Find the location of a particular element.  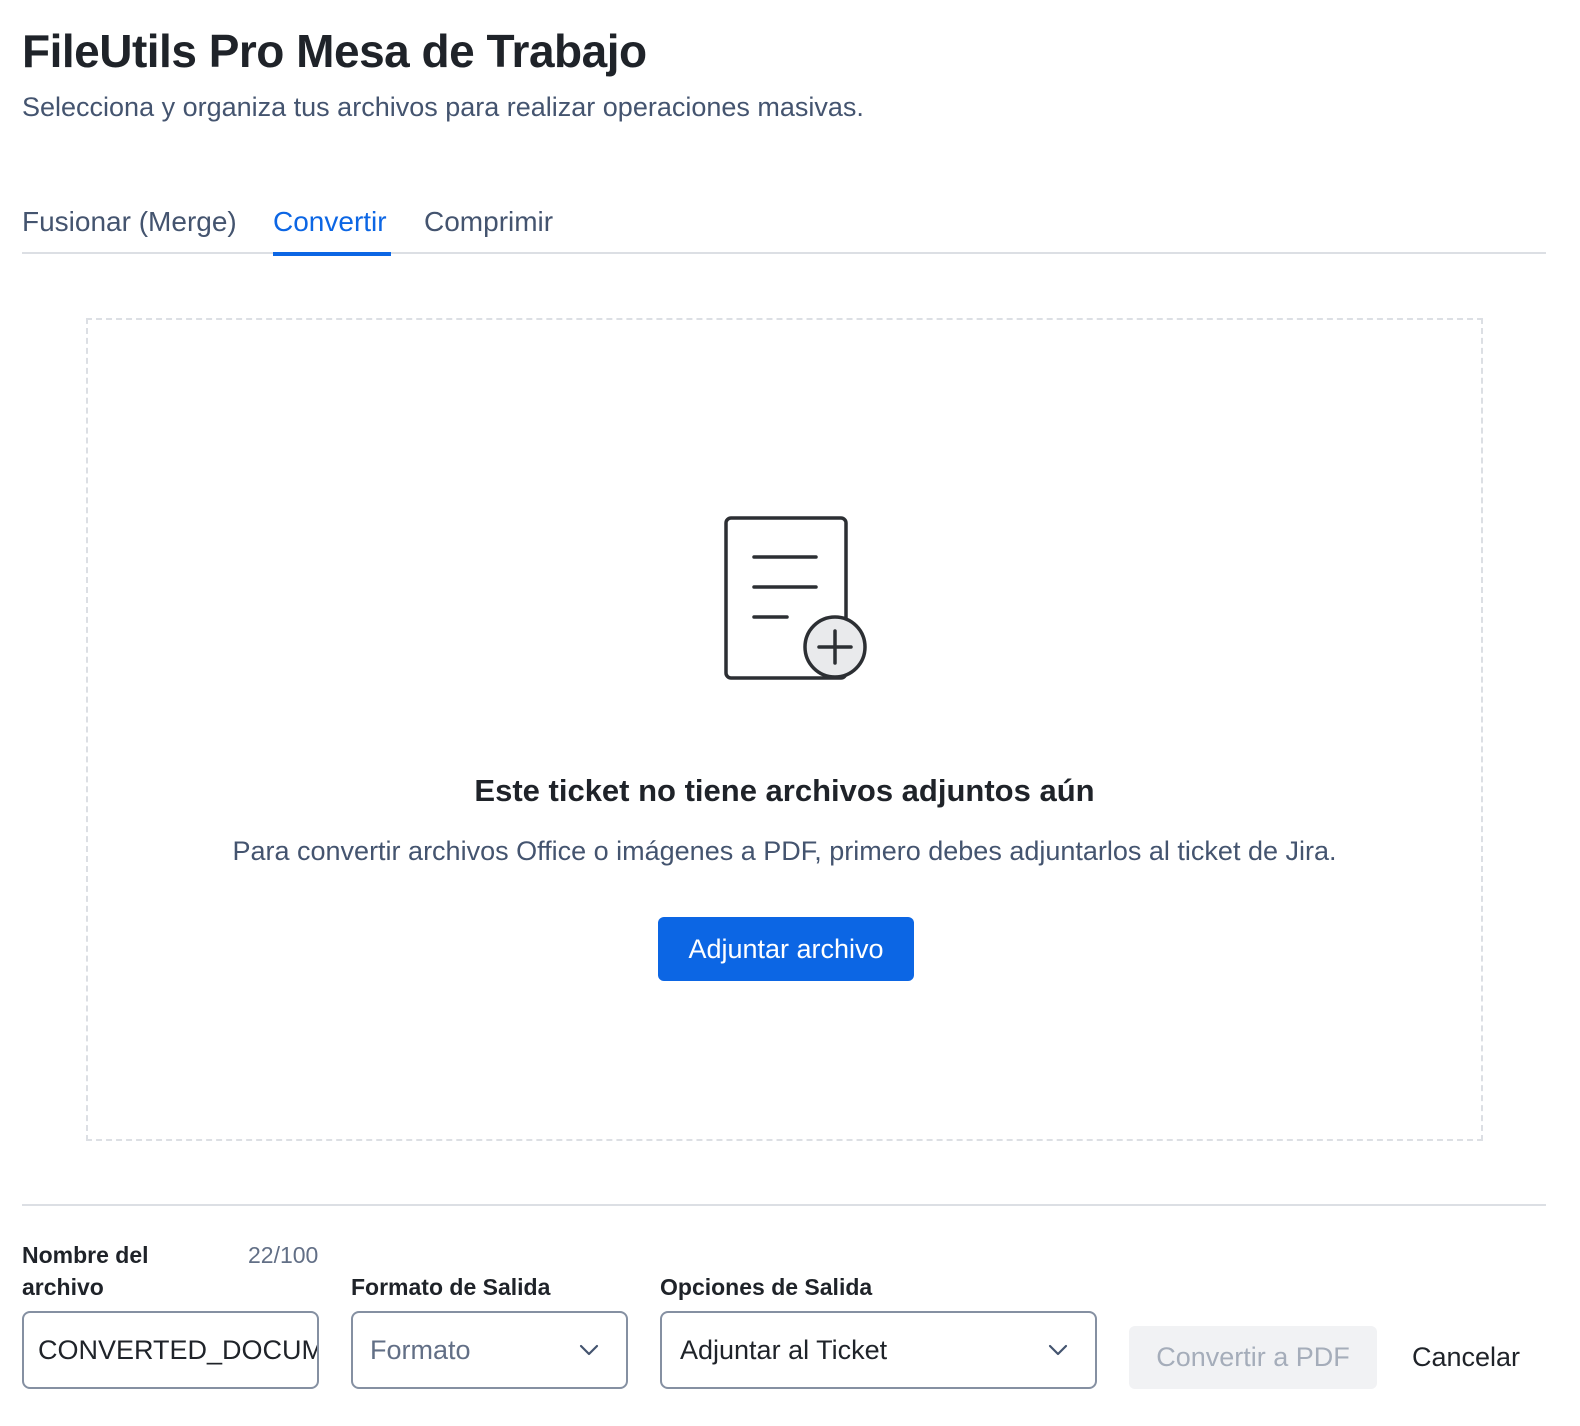

tab-bar: Fusionar (Merge) Convertir Comprimir is located at coordinates (784, 226).